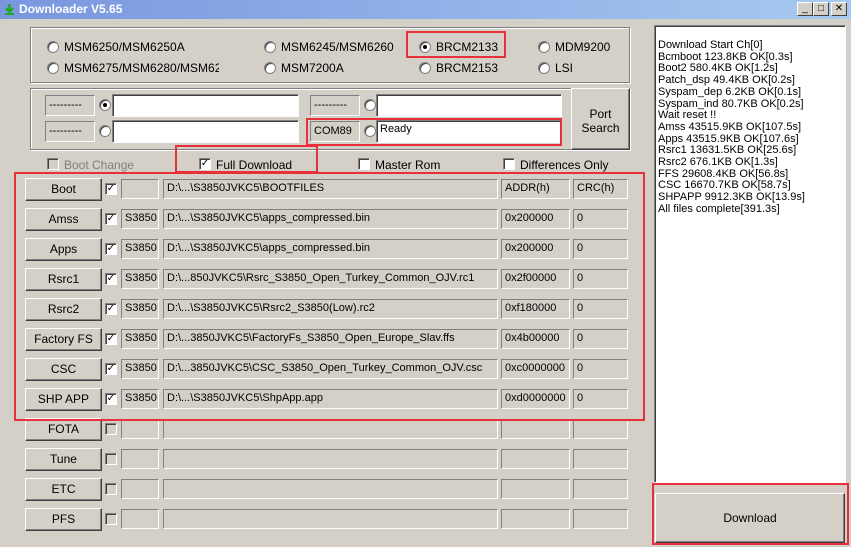  I want to click on log-line: All files complete[391.3s], so click(719, 208).